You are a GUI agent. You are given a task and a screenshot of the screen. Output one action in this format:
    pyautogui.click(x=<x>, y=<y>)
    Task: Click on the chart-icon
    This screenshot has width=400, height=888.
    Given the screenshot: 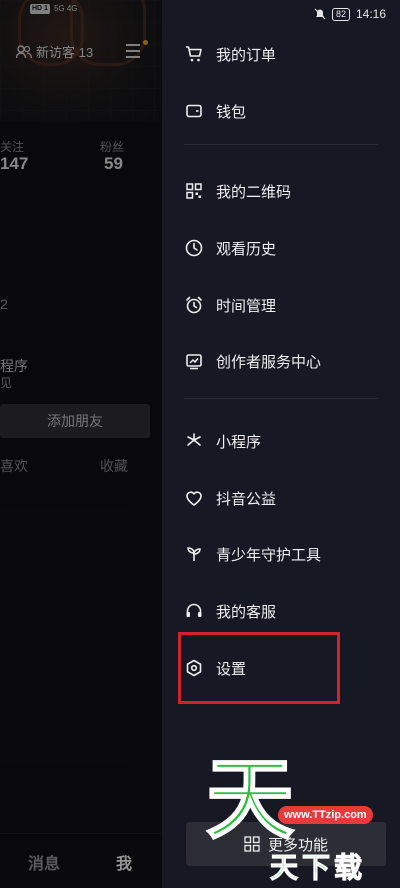 What is the action you would take?
    pyautogui.click(x=194, y=362)
    